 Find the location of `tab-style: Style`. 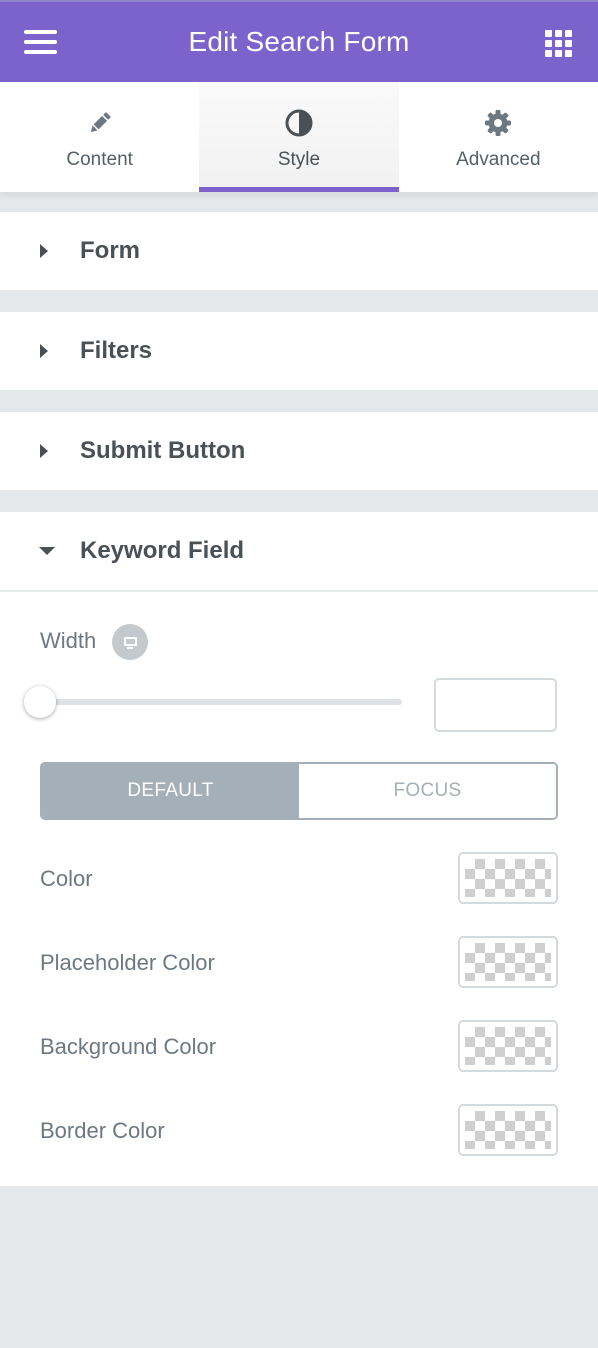

tab-style: Style is located at coordinates (299, 137).